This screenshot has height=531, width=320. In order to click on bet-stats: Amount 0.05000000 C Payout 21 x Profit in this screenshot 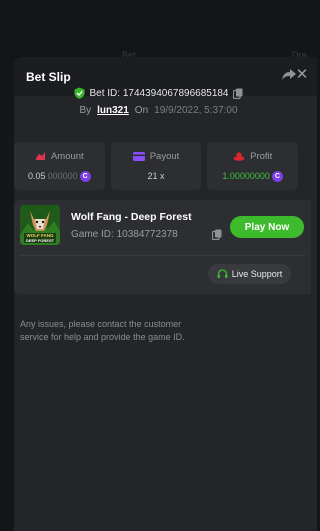, I will do `click(156, 166)`.